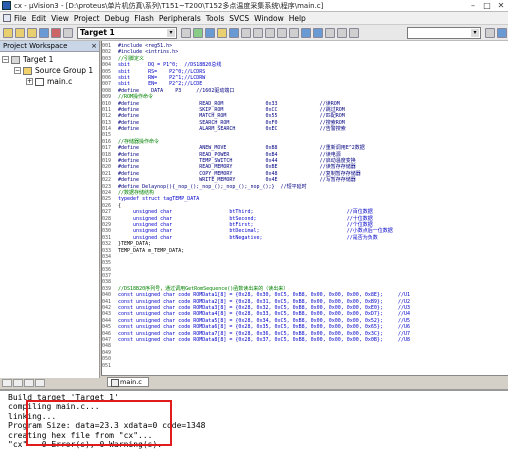  I want to click on menu-help: Help, so click(299, 18).